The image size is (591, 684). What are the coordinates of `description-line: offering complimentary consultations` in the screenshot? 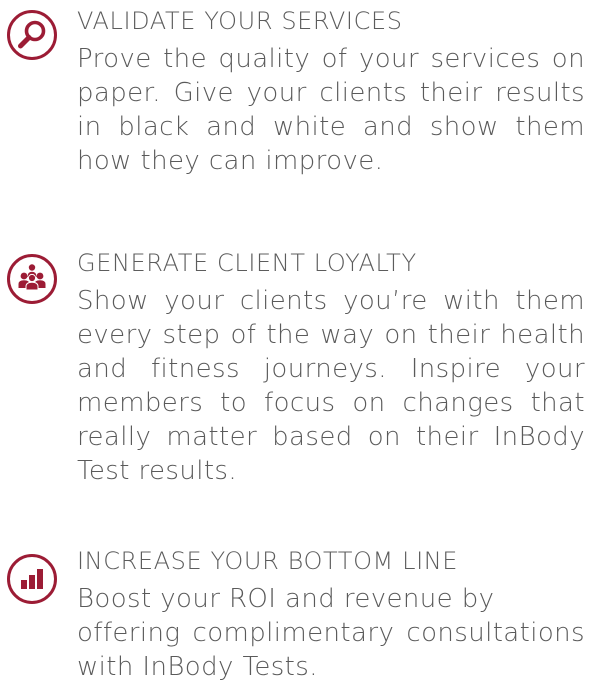 It's located at (331, 633).